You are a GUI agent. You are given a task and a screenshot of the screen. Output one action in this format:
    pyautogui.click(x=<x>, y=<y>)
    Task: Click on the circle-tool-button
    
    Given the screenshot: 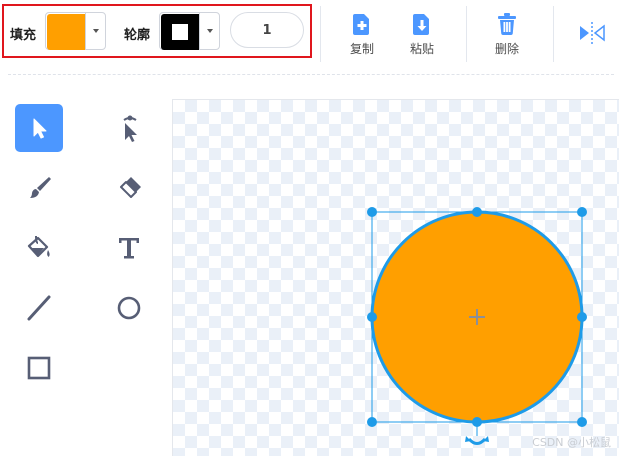 What is the action you would take?
    pyautogui.click(x=129, y=308)
    